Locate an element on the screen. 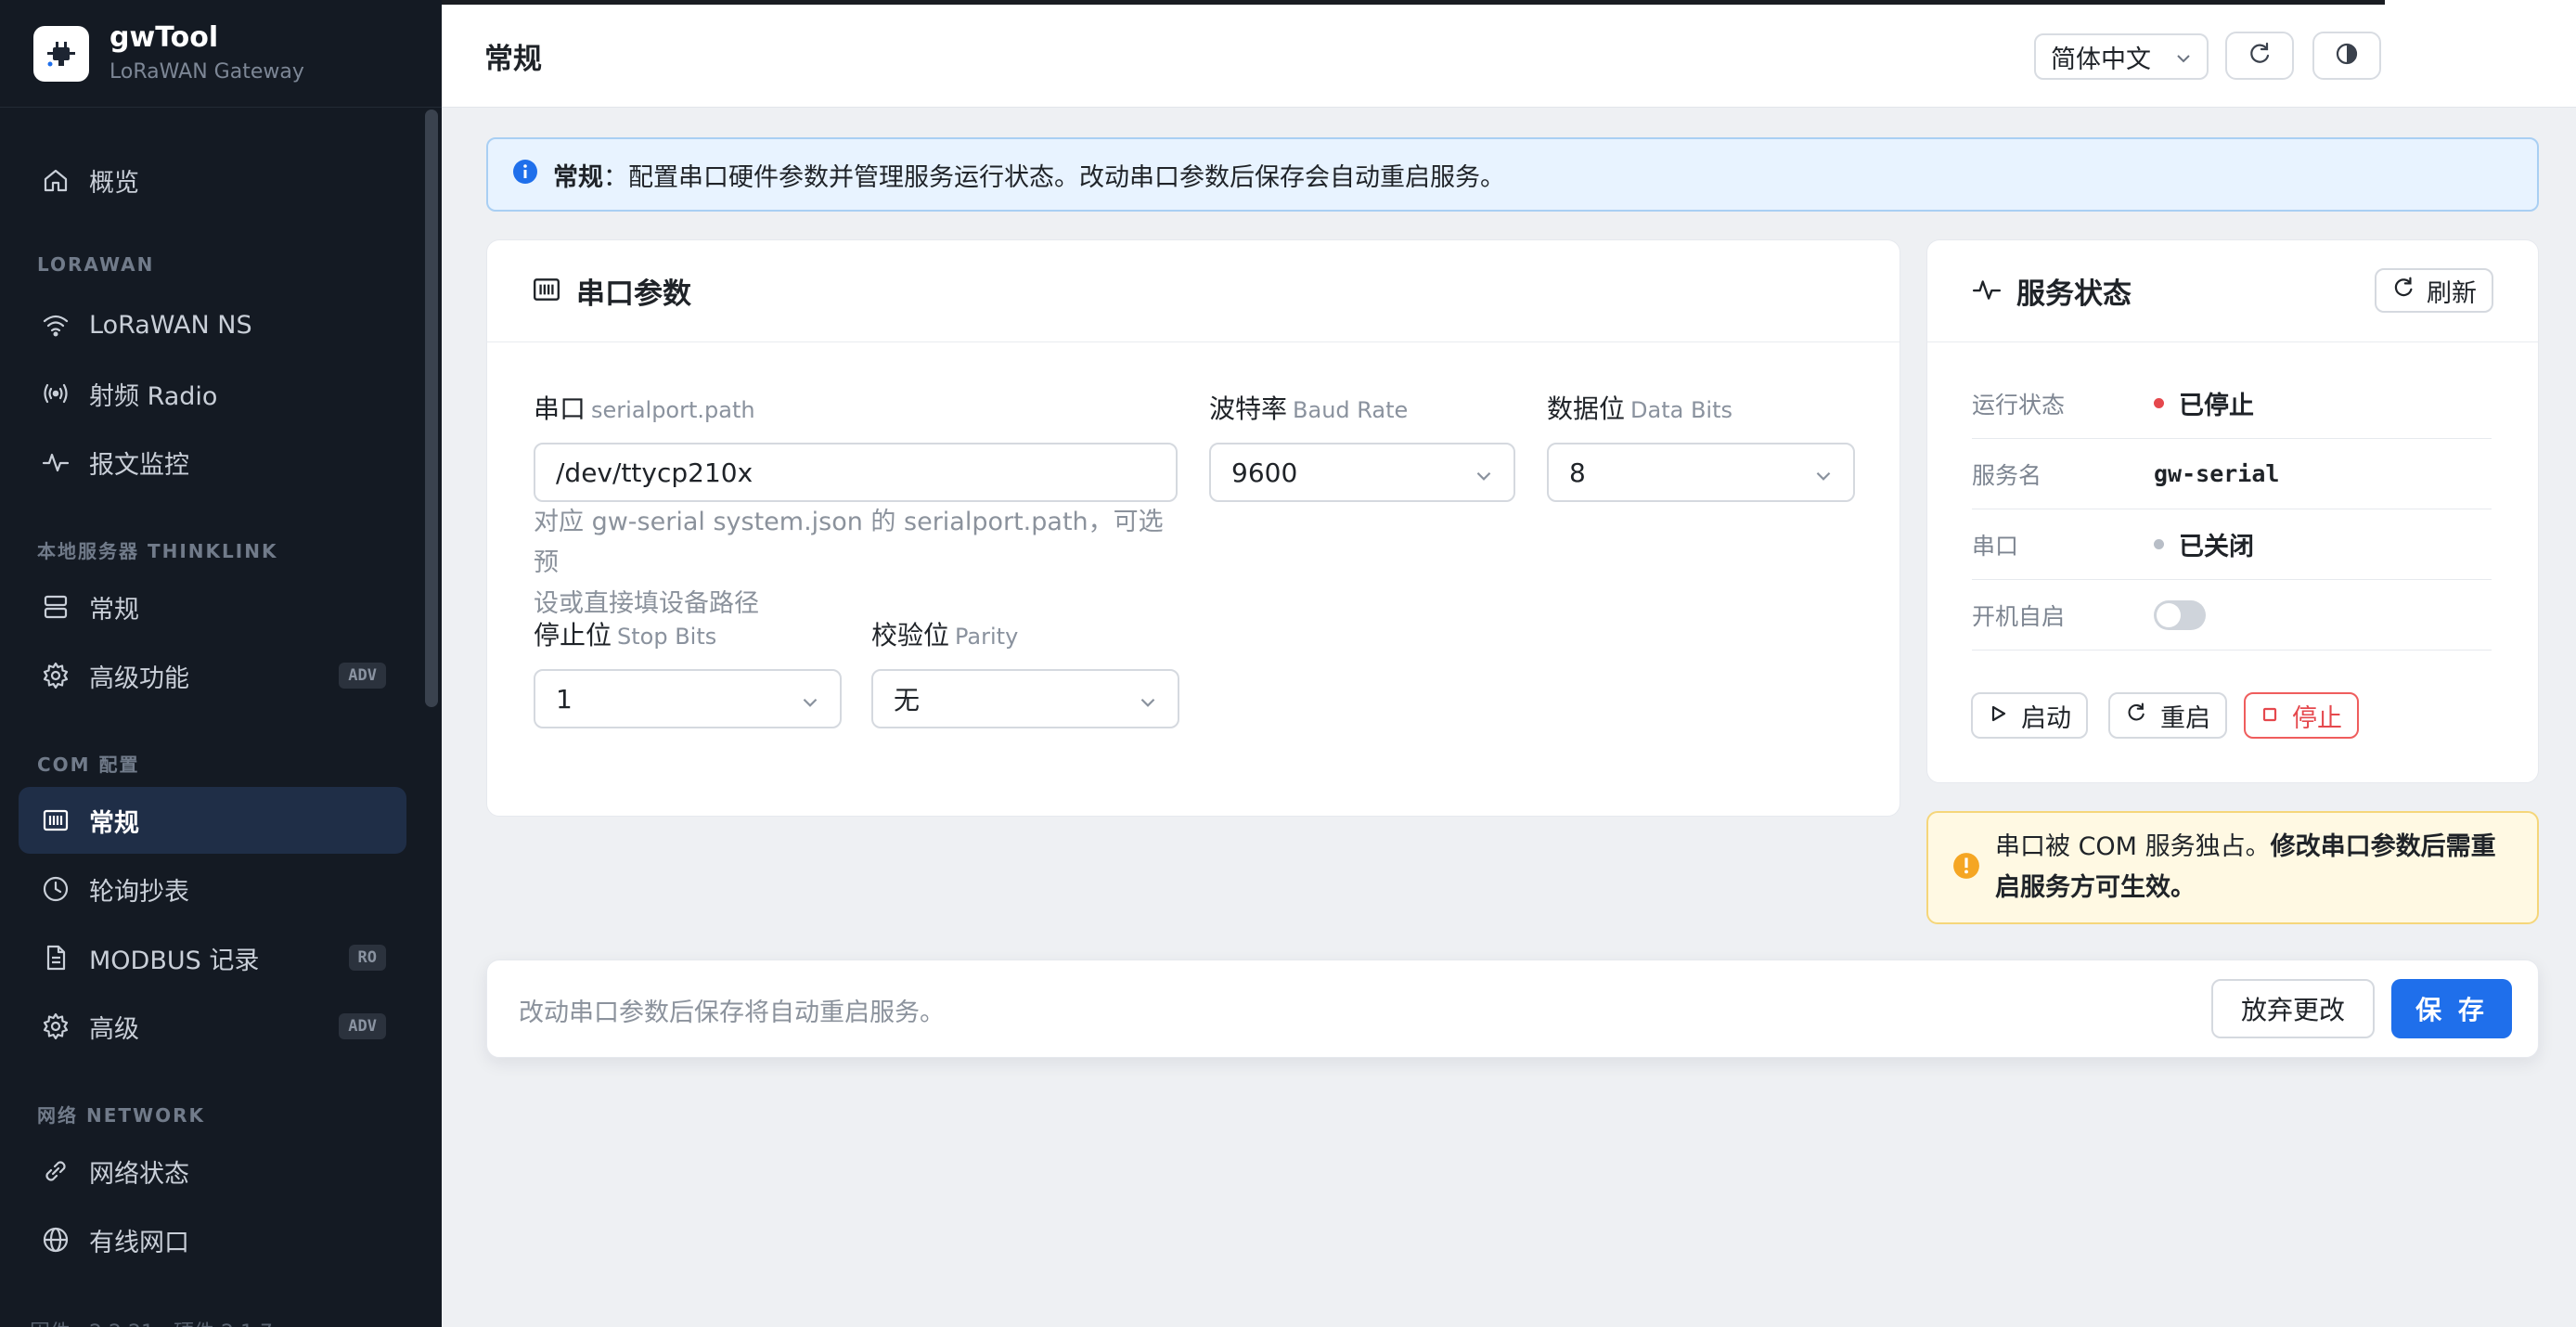 The width and height of the screenshot is (2576, 1327). sidebar-item-advanced-features: 高级功能 ADV is located at coordinates (212, 675).